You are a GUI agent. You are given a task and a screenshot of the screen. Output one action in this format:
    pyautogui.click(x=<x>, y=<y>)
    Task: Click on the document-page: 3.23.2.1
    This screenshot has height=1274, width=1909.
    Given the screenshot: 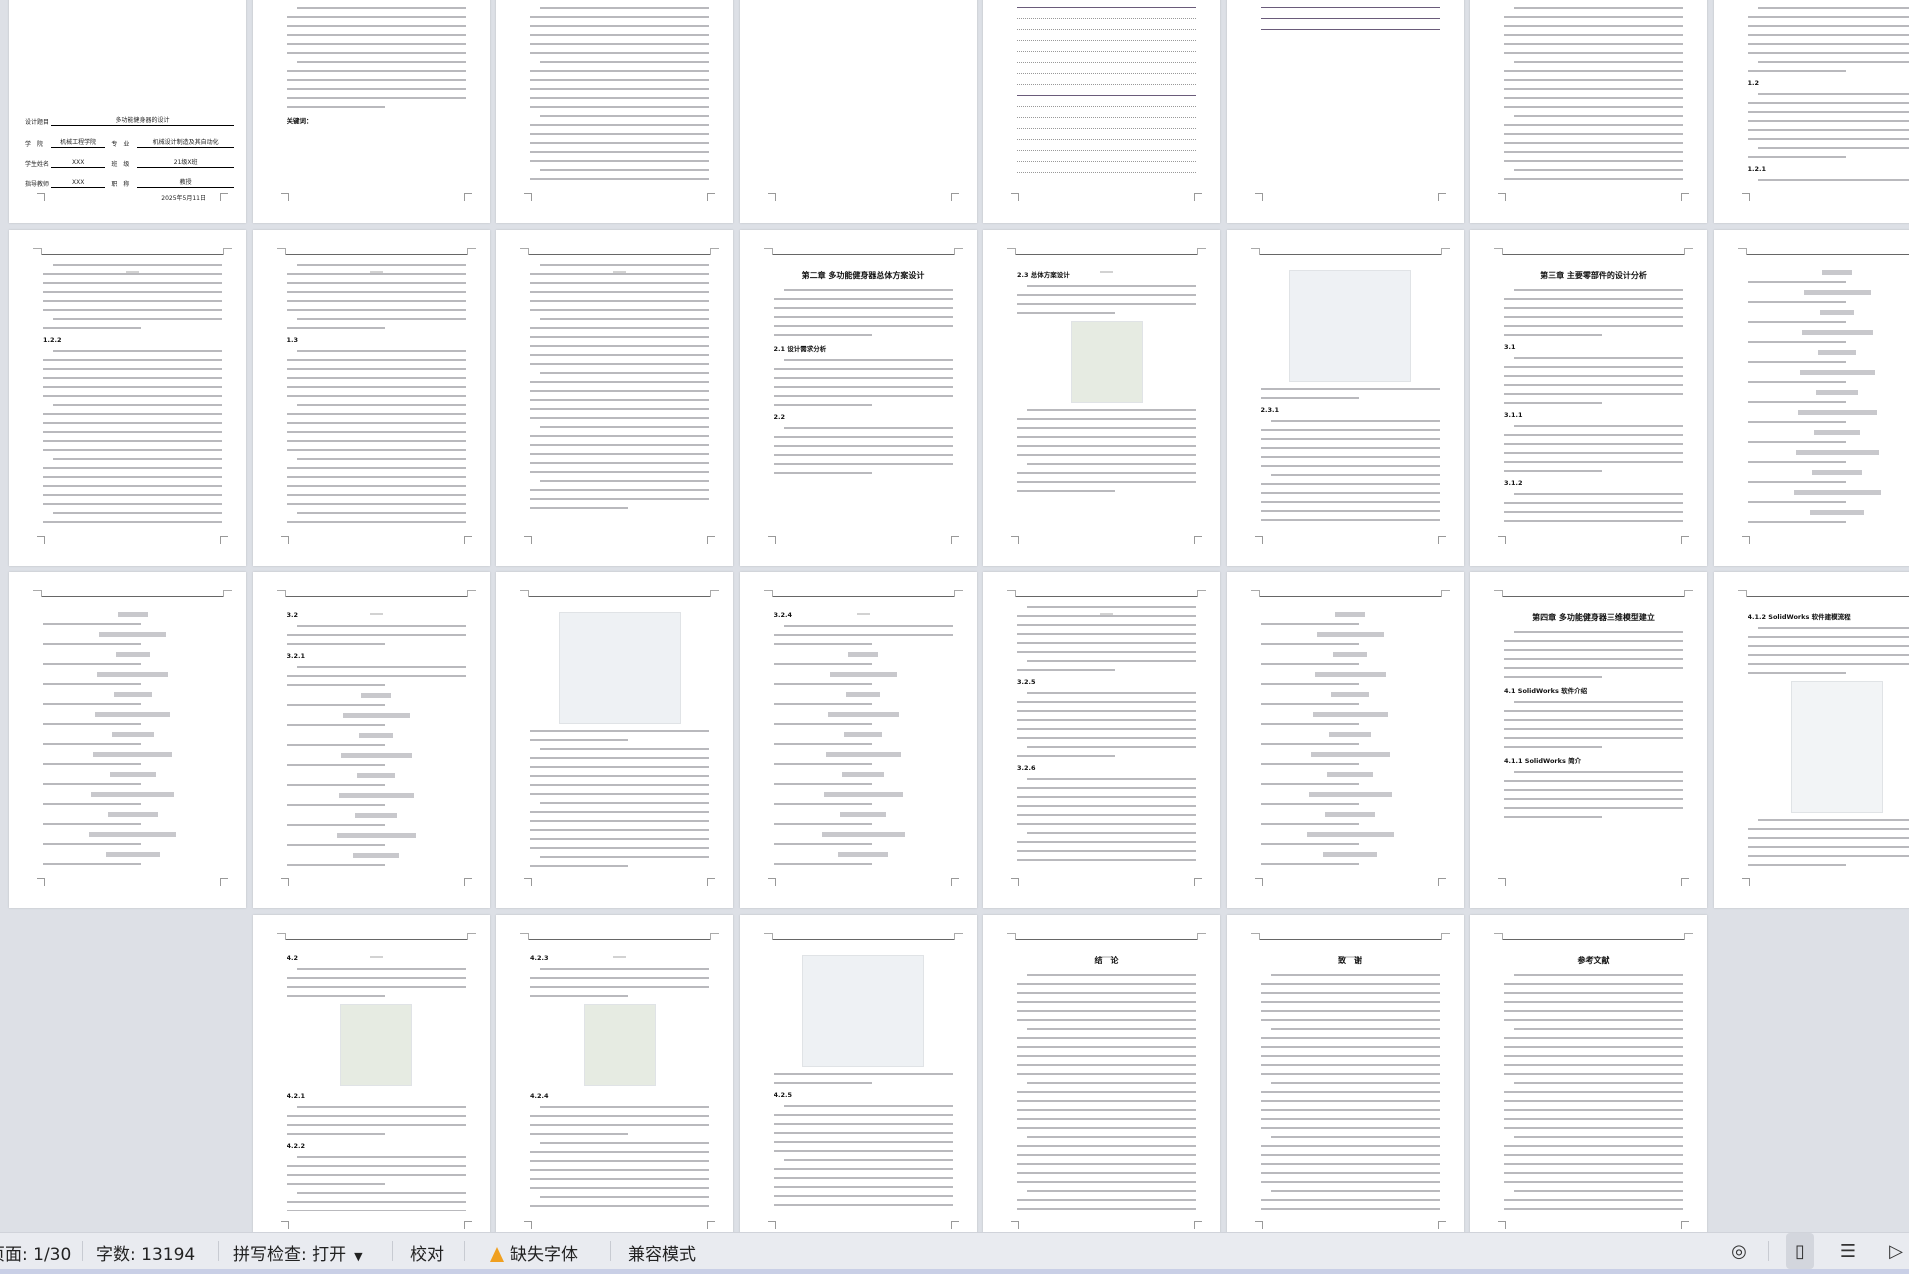 What is the action you would take?
    pyautogui.click(x=371, y=740)
    